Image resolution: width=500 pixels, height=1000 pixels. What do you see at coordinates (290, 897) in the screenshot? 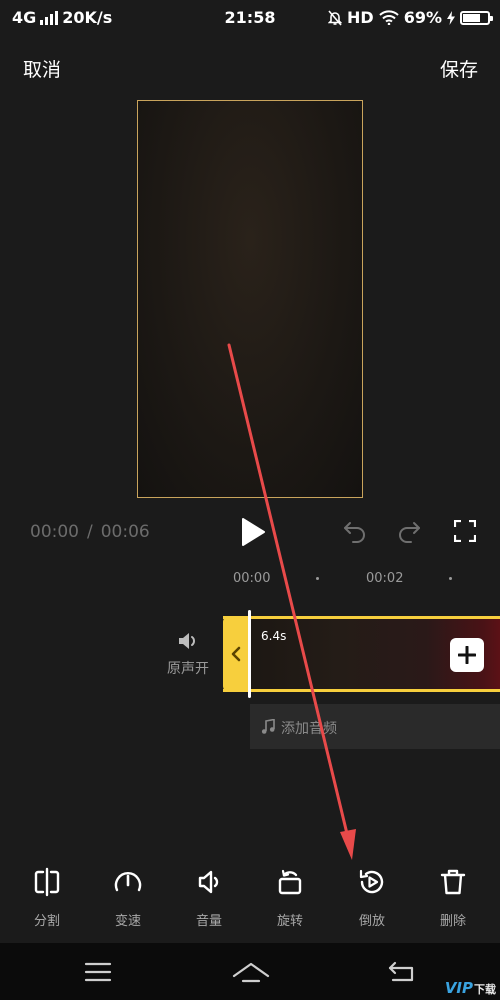
I see `tool-rotate: 旋转` at bounding box center [290, 897].